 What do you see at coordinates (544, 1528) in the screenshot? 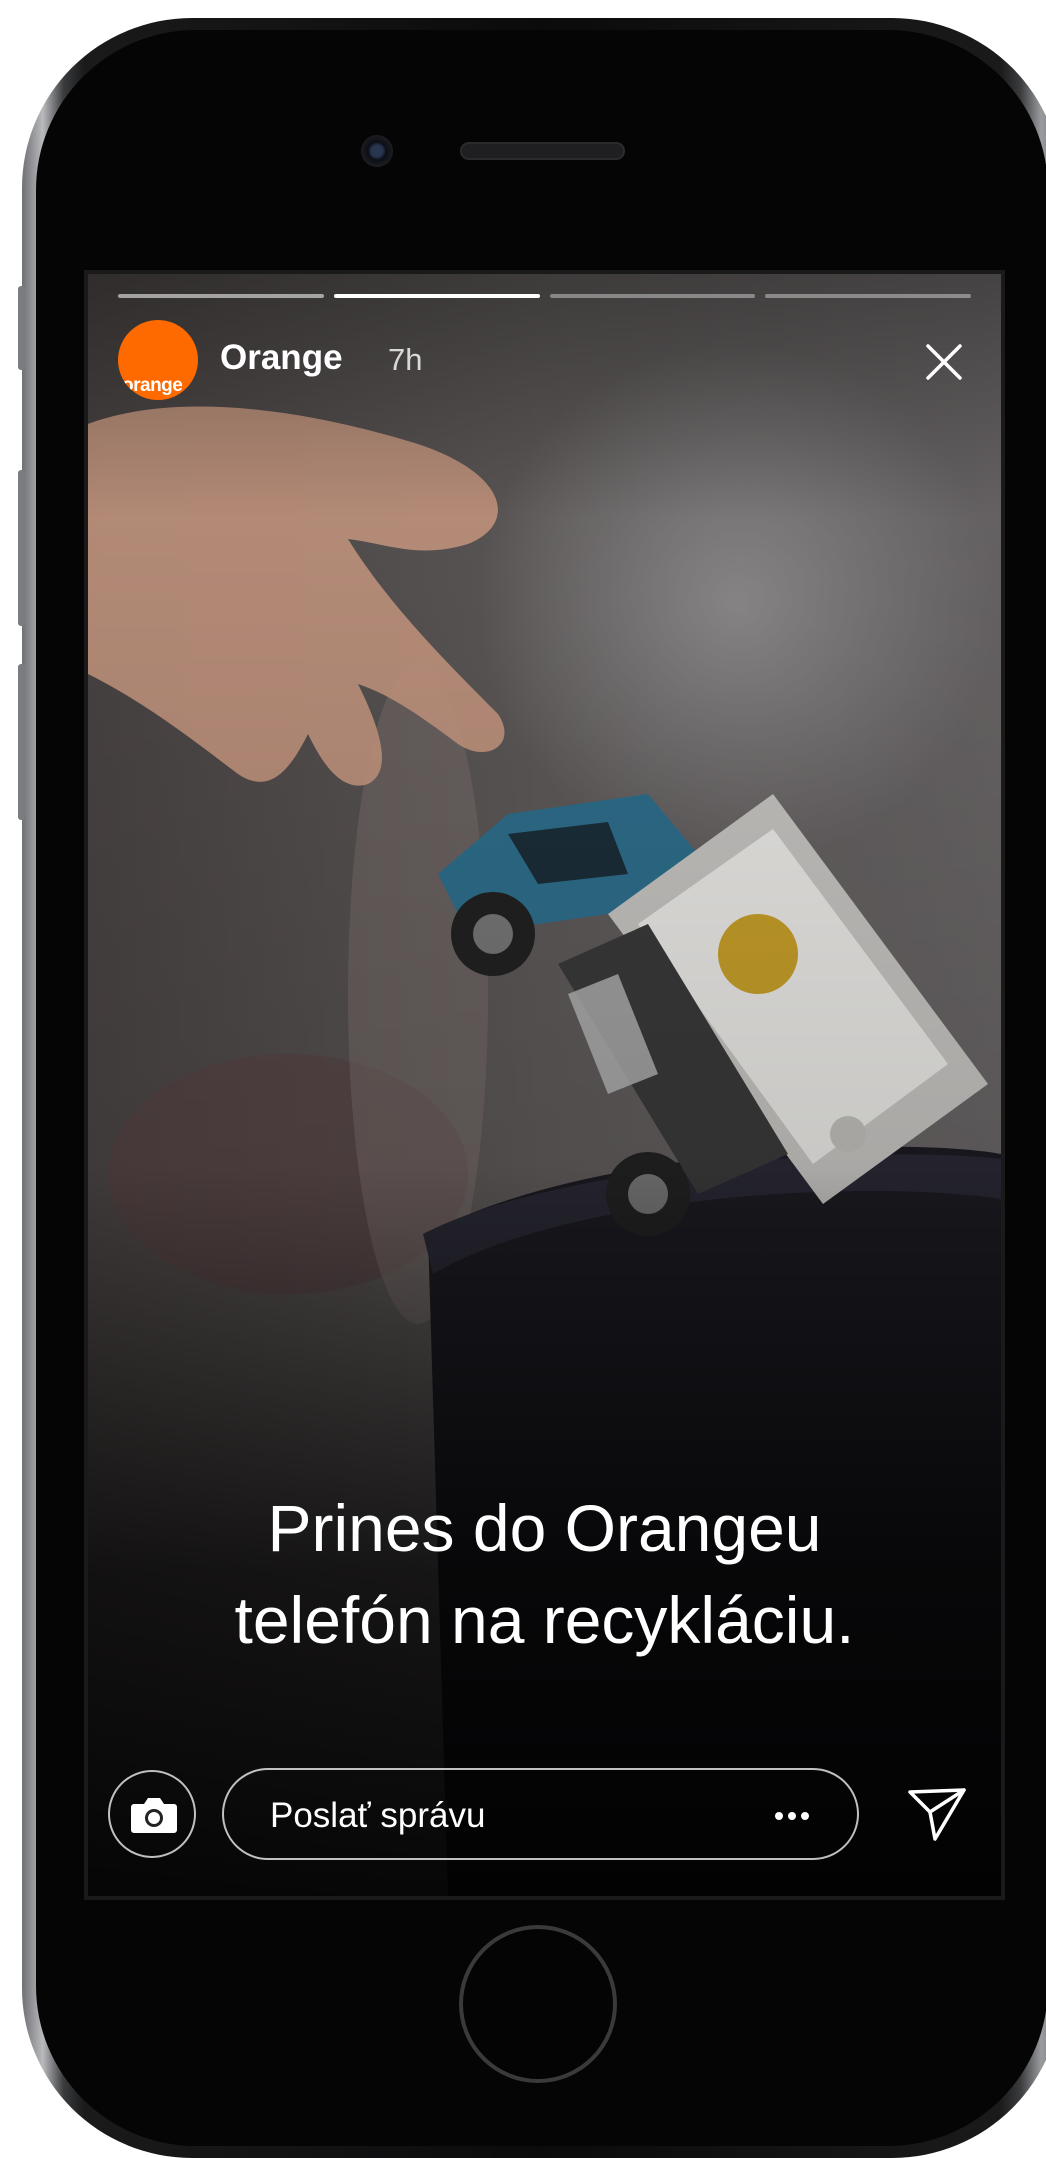
I see `caption-line: Prines do Orangeu` at bounding box center [544, 1528].